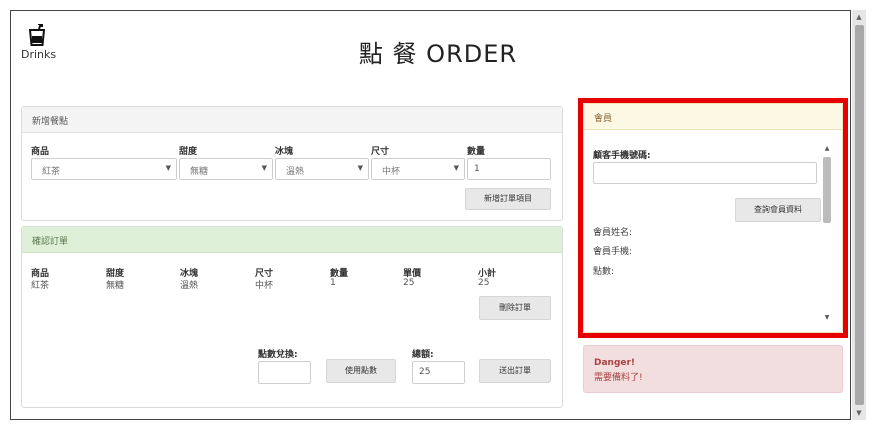 This screenshot has height=428, width=876. I want to click on member-scrollbar: ▲ ▼, so click(827, 233).